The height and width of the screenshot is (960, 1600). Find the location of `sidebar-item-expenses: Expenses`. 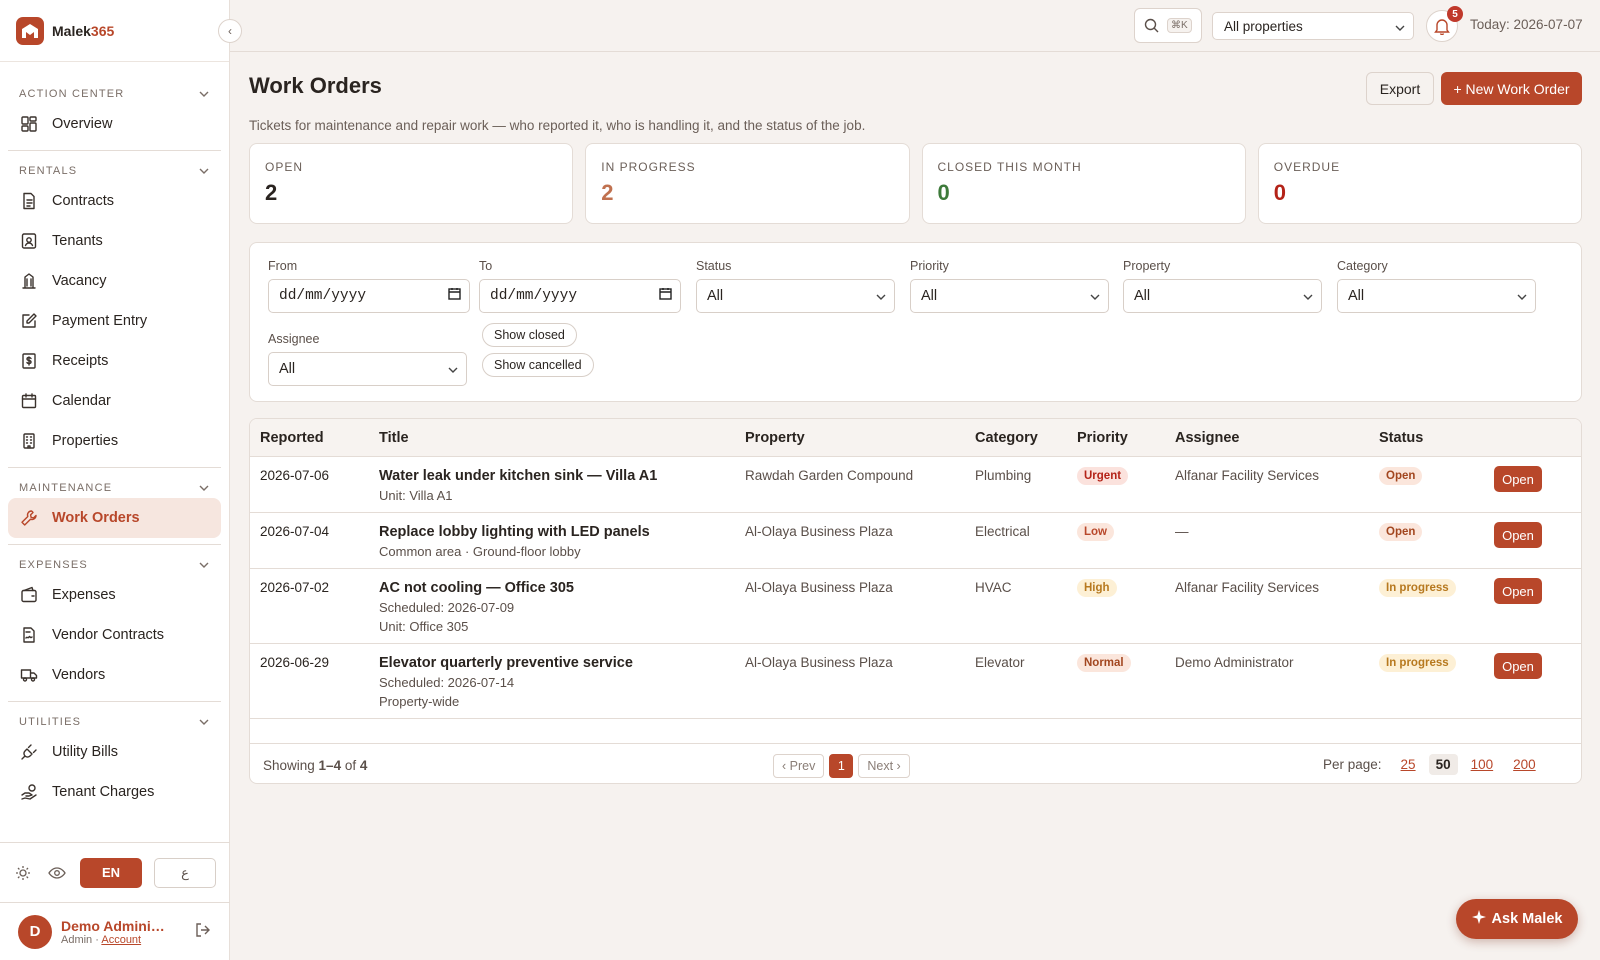

sidebar-item-expenses: Expenses is located at coordinates (114, 595).